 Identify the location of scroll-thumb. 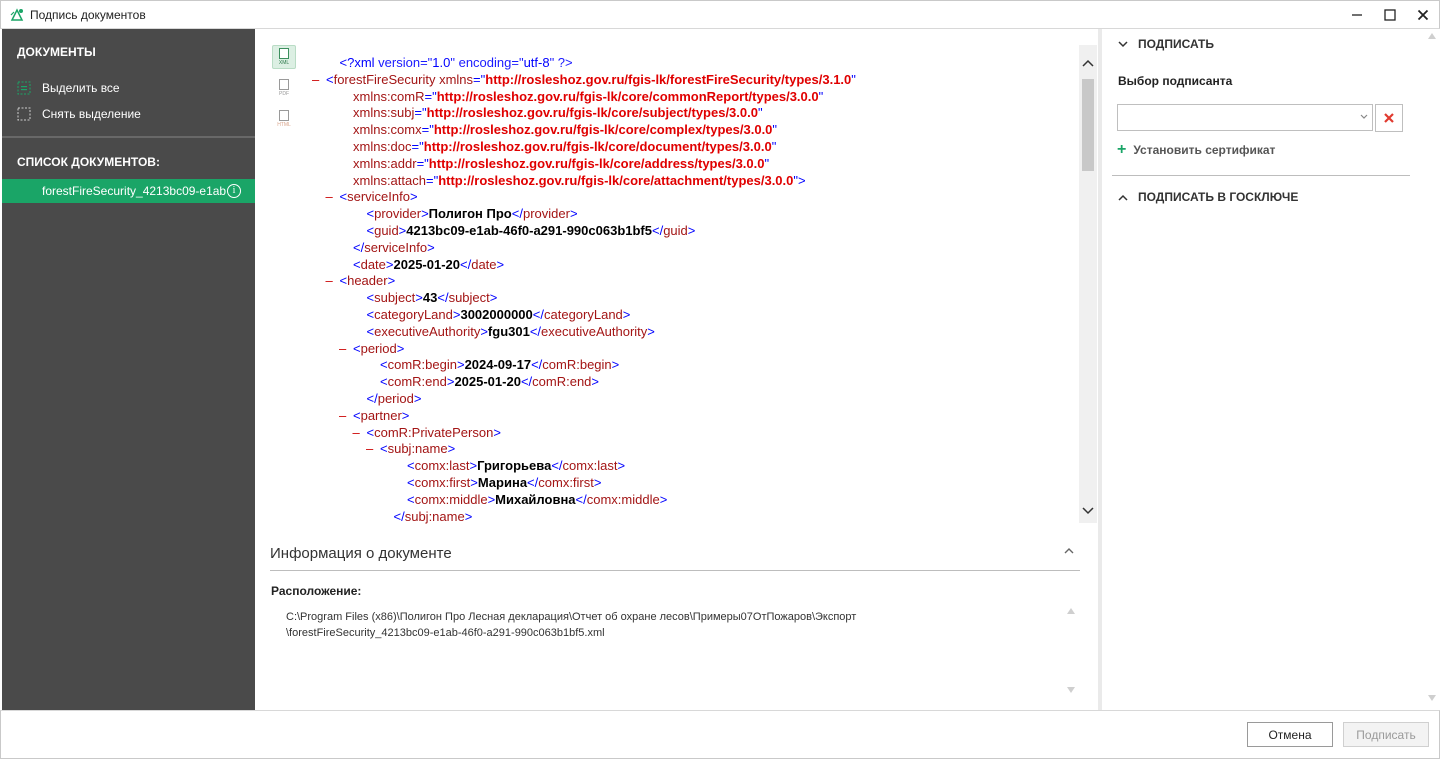
(1088, 125).